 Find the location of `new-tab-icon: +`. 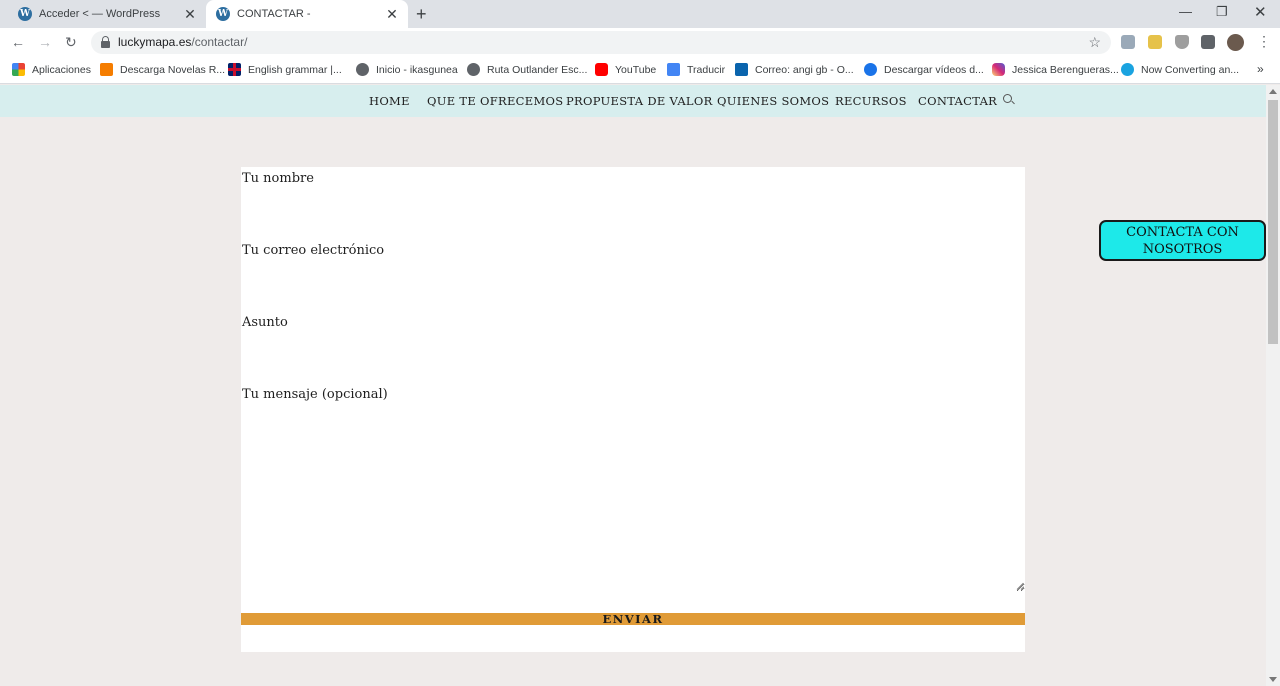

new-tab-icon: + is located at coordinates (421, 14).